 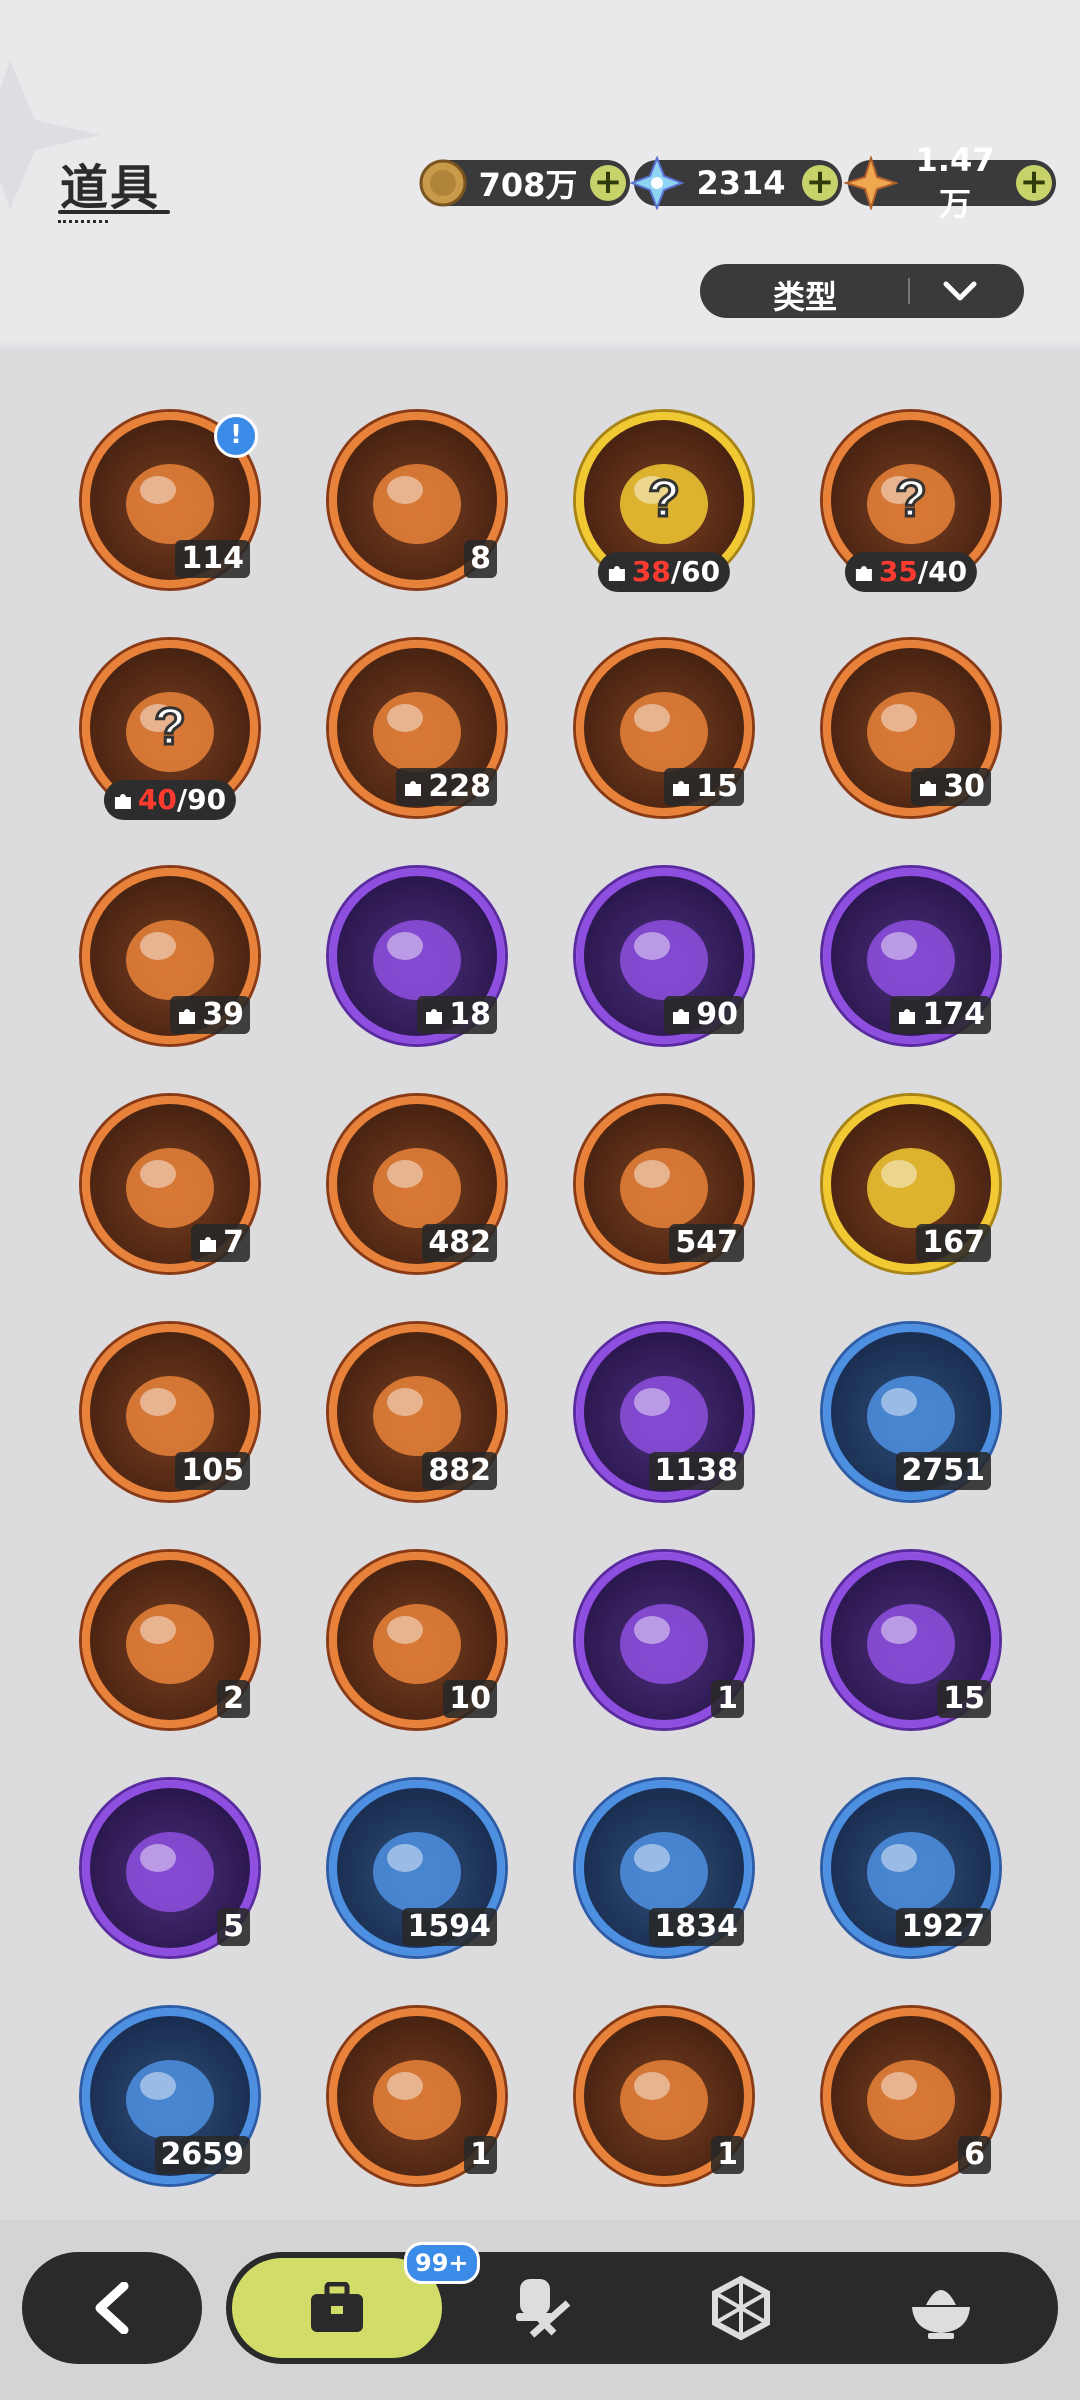 What do you see at coordinates (911, 2096) in the screenshot?
I see `inventory-item: 6` at bounding box center [911, 2096].